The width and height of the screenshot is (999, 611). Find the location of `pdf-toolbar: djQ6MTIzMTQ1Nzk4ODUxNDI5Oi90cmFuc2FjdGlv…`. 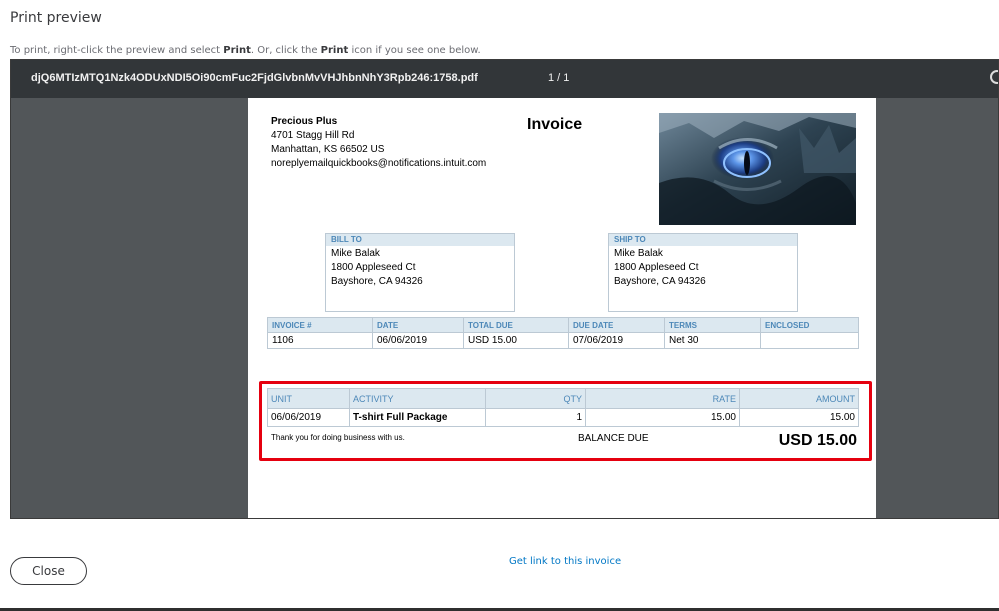

pdf-toolbar: djQ6MTIzMTQ1Nzk4ODUxNDI5Oi90cmFuc2FjdGlv… is located at coordinates (504, 79).